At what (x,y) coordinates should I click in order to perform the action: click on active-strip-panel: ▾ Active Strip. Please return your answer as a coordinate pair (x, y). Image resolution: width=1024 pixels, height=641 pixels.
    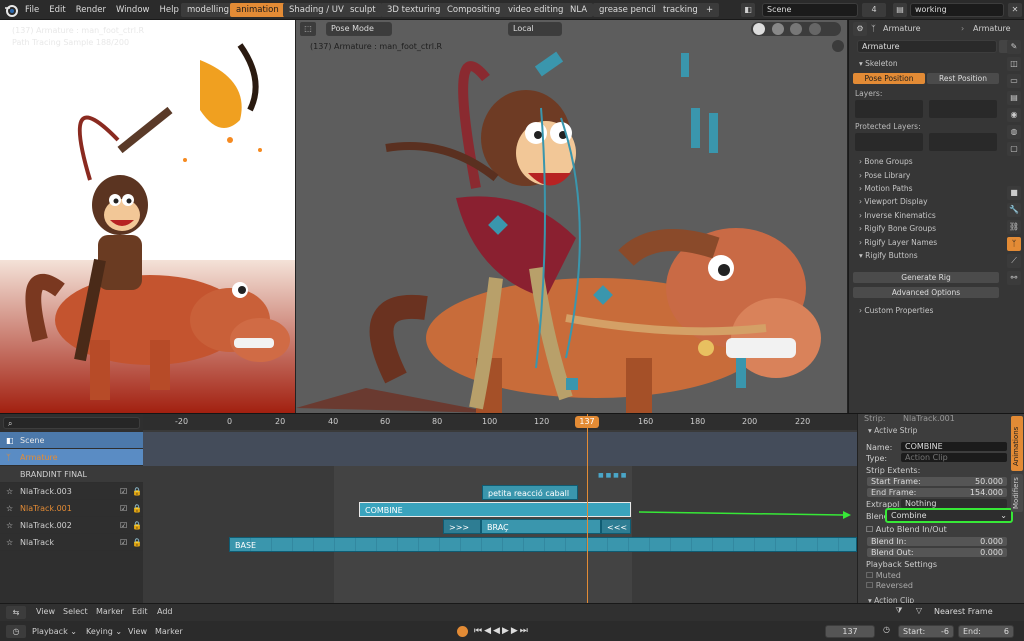
    Looking at the image, I should click on (933, 430).